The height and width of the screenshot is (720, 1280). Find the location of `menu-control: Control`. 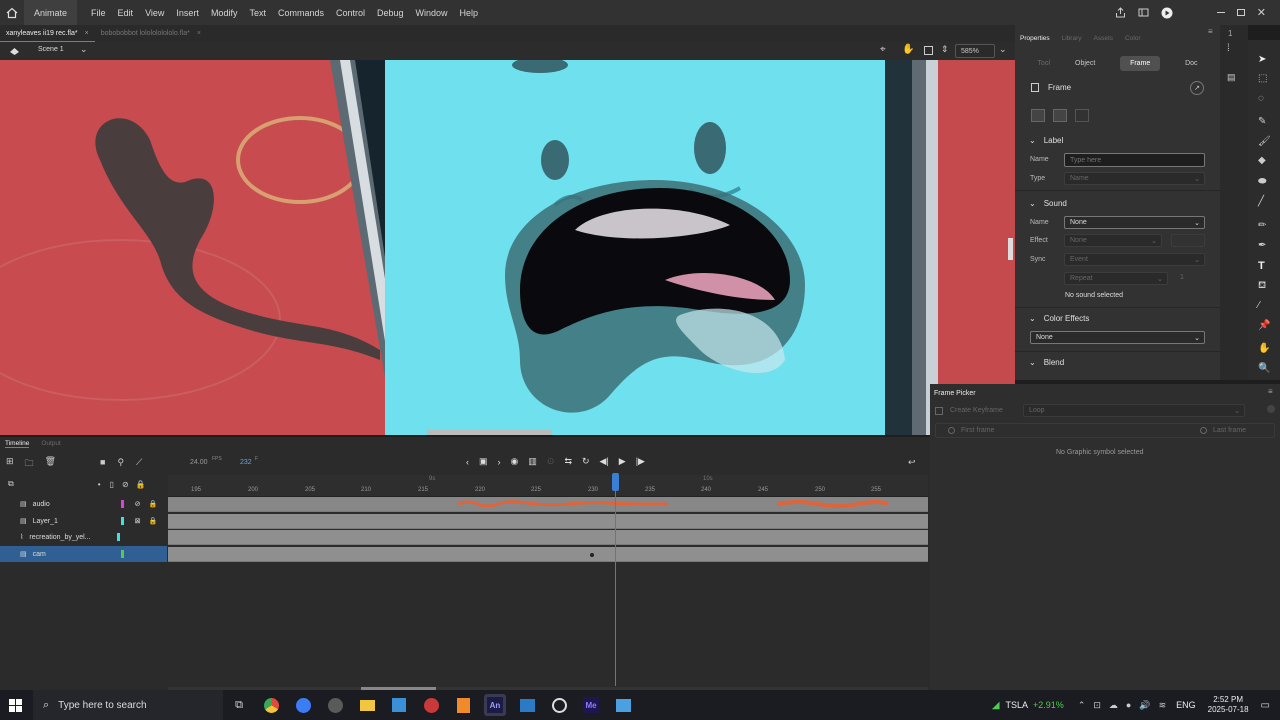

menu-control: Control is located at coordinates (350, 13).